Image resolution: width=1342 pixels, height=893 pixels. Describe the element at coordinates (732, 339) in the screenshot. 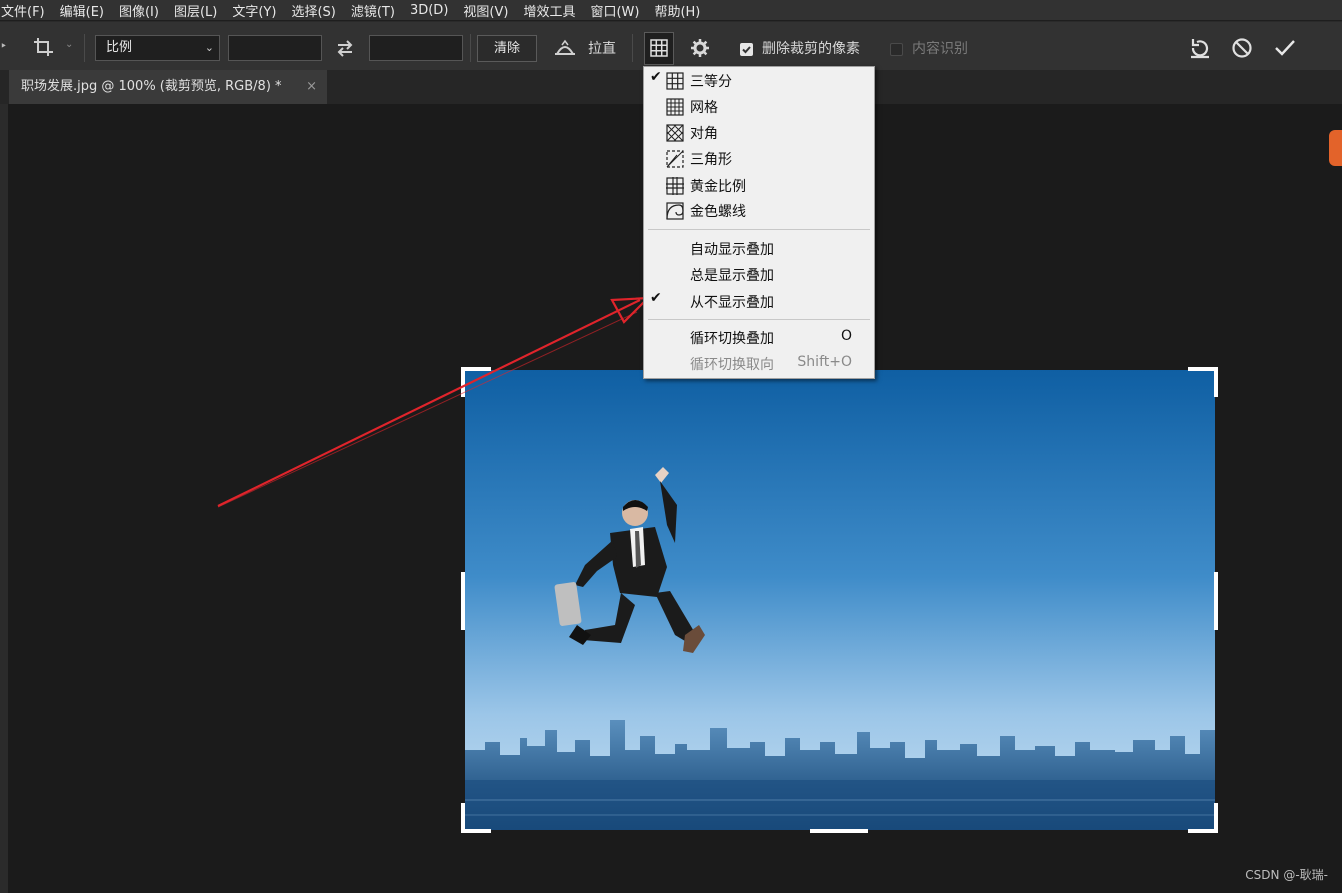

I see `menu-item-label: 循环切换叠加` at that location.